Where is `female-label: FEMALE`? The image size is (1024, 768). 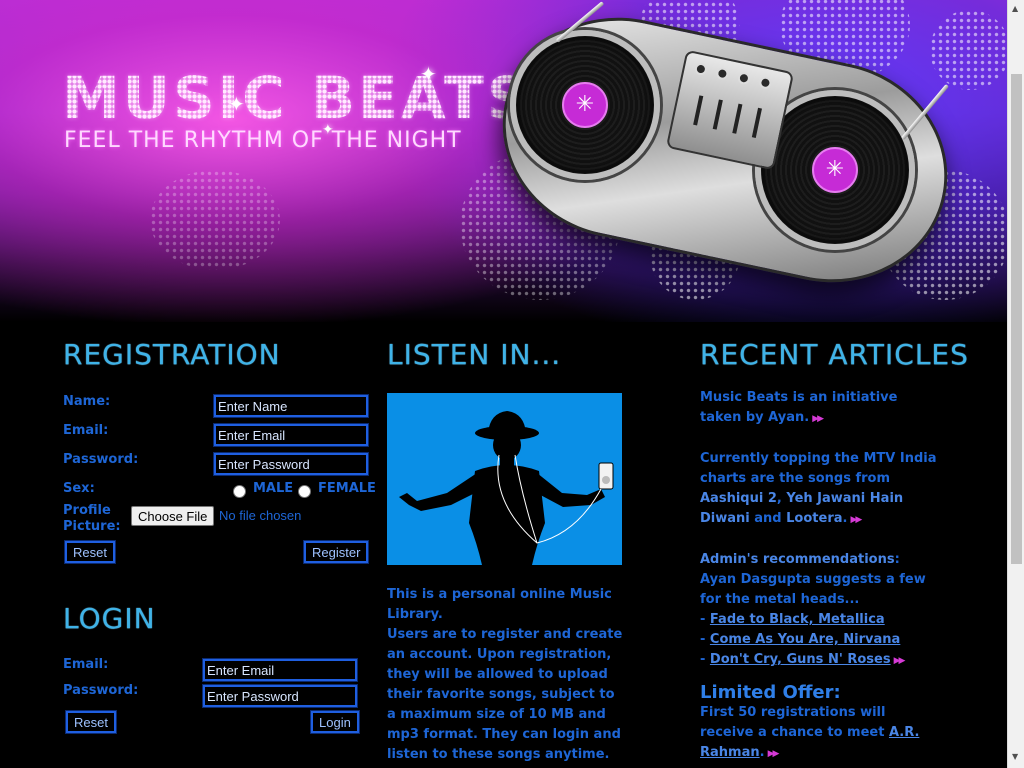
female-label: FEMALE is located at coordinates (347, 488).